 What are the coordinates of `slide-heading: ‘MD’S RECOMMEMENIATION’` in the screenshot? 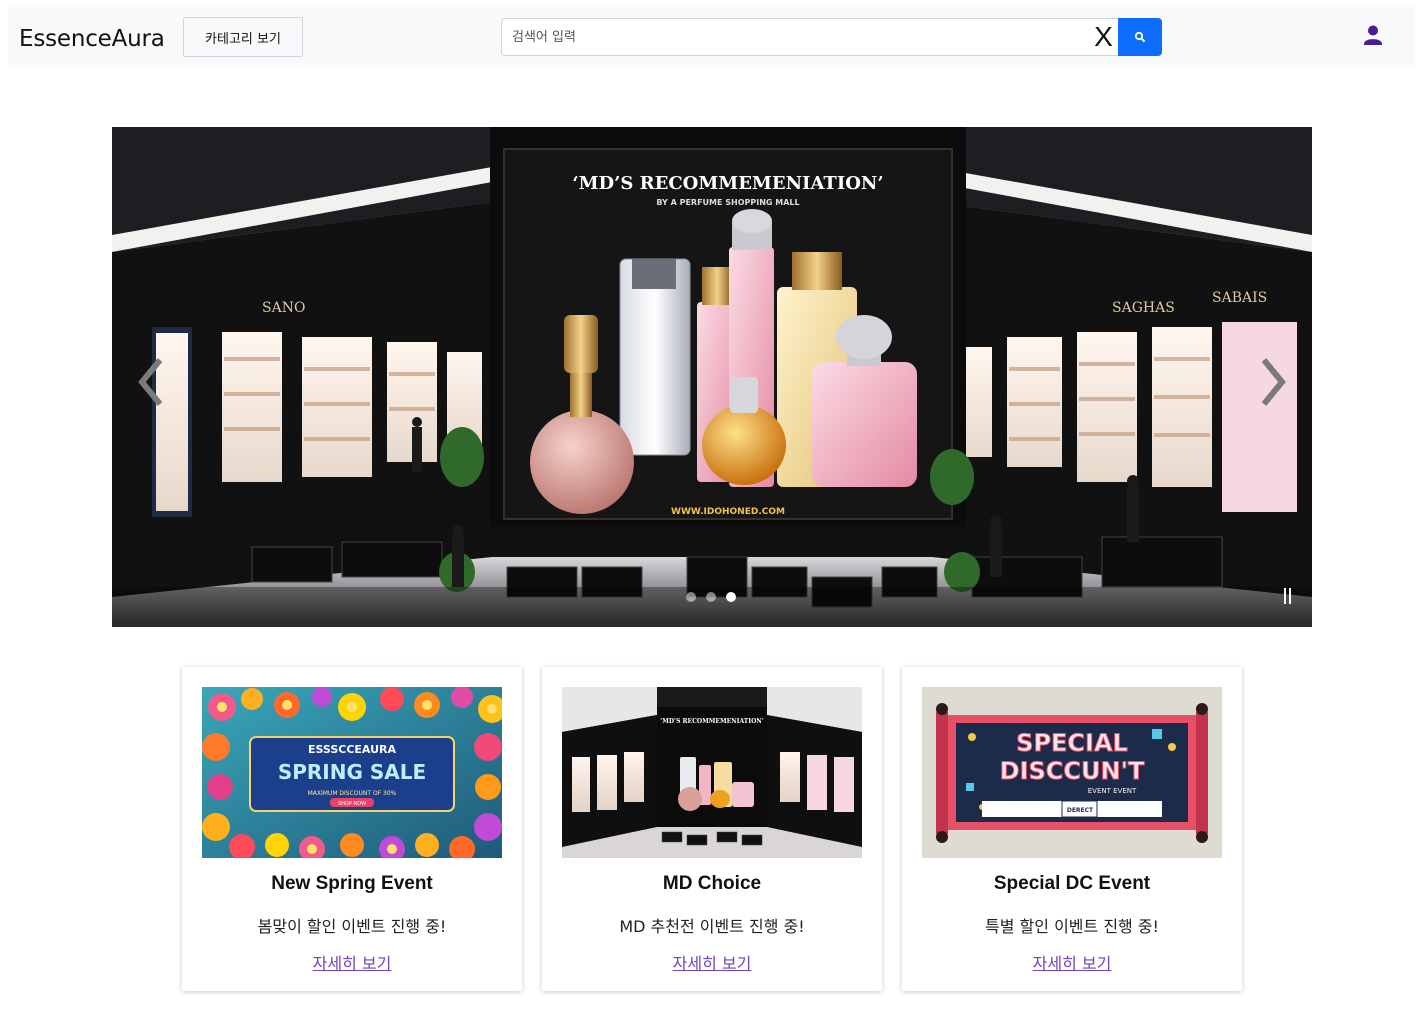 It's located at (727, 183).